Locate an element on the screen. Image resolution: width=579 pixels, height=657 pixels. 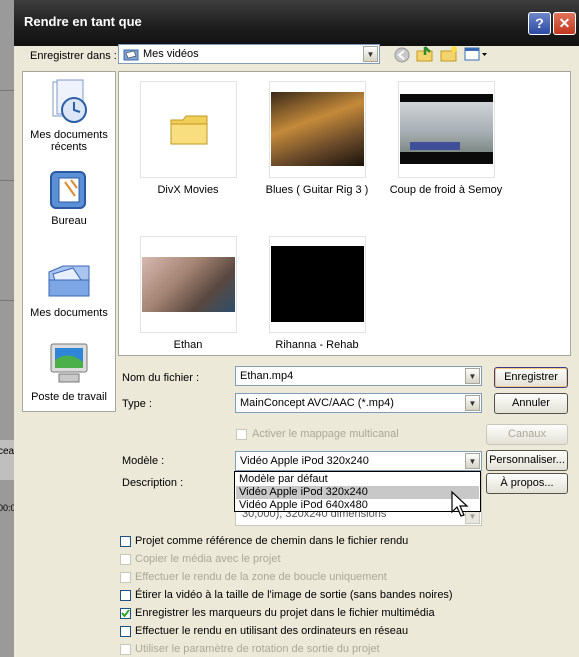
background-label-fragment: ceau is located at coordinates (7, 451).